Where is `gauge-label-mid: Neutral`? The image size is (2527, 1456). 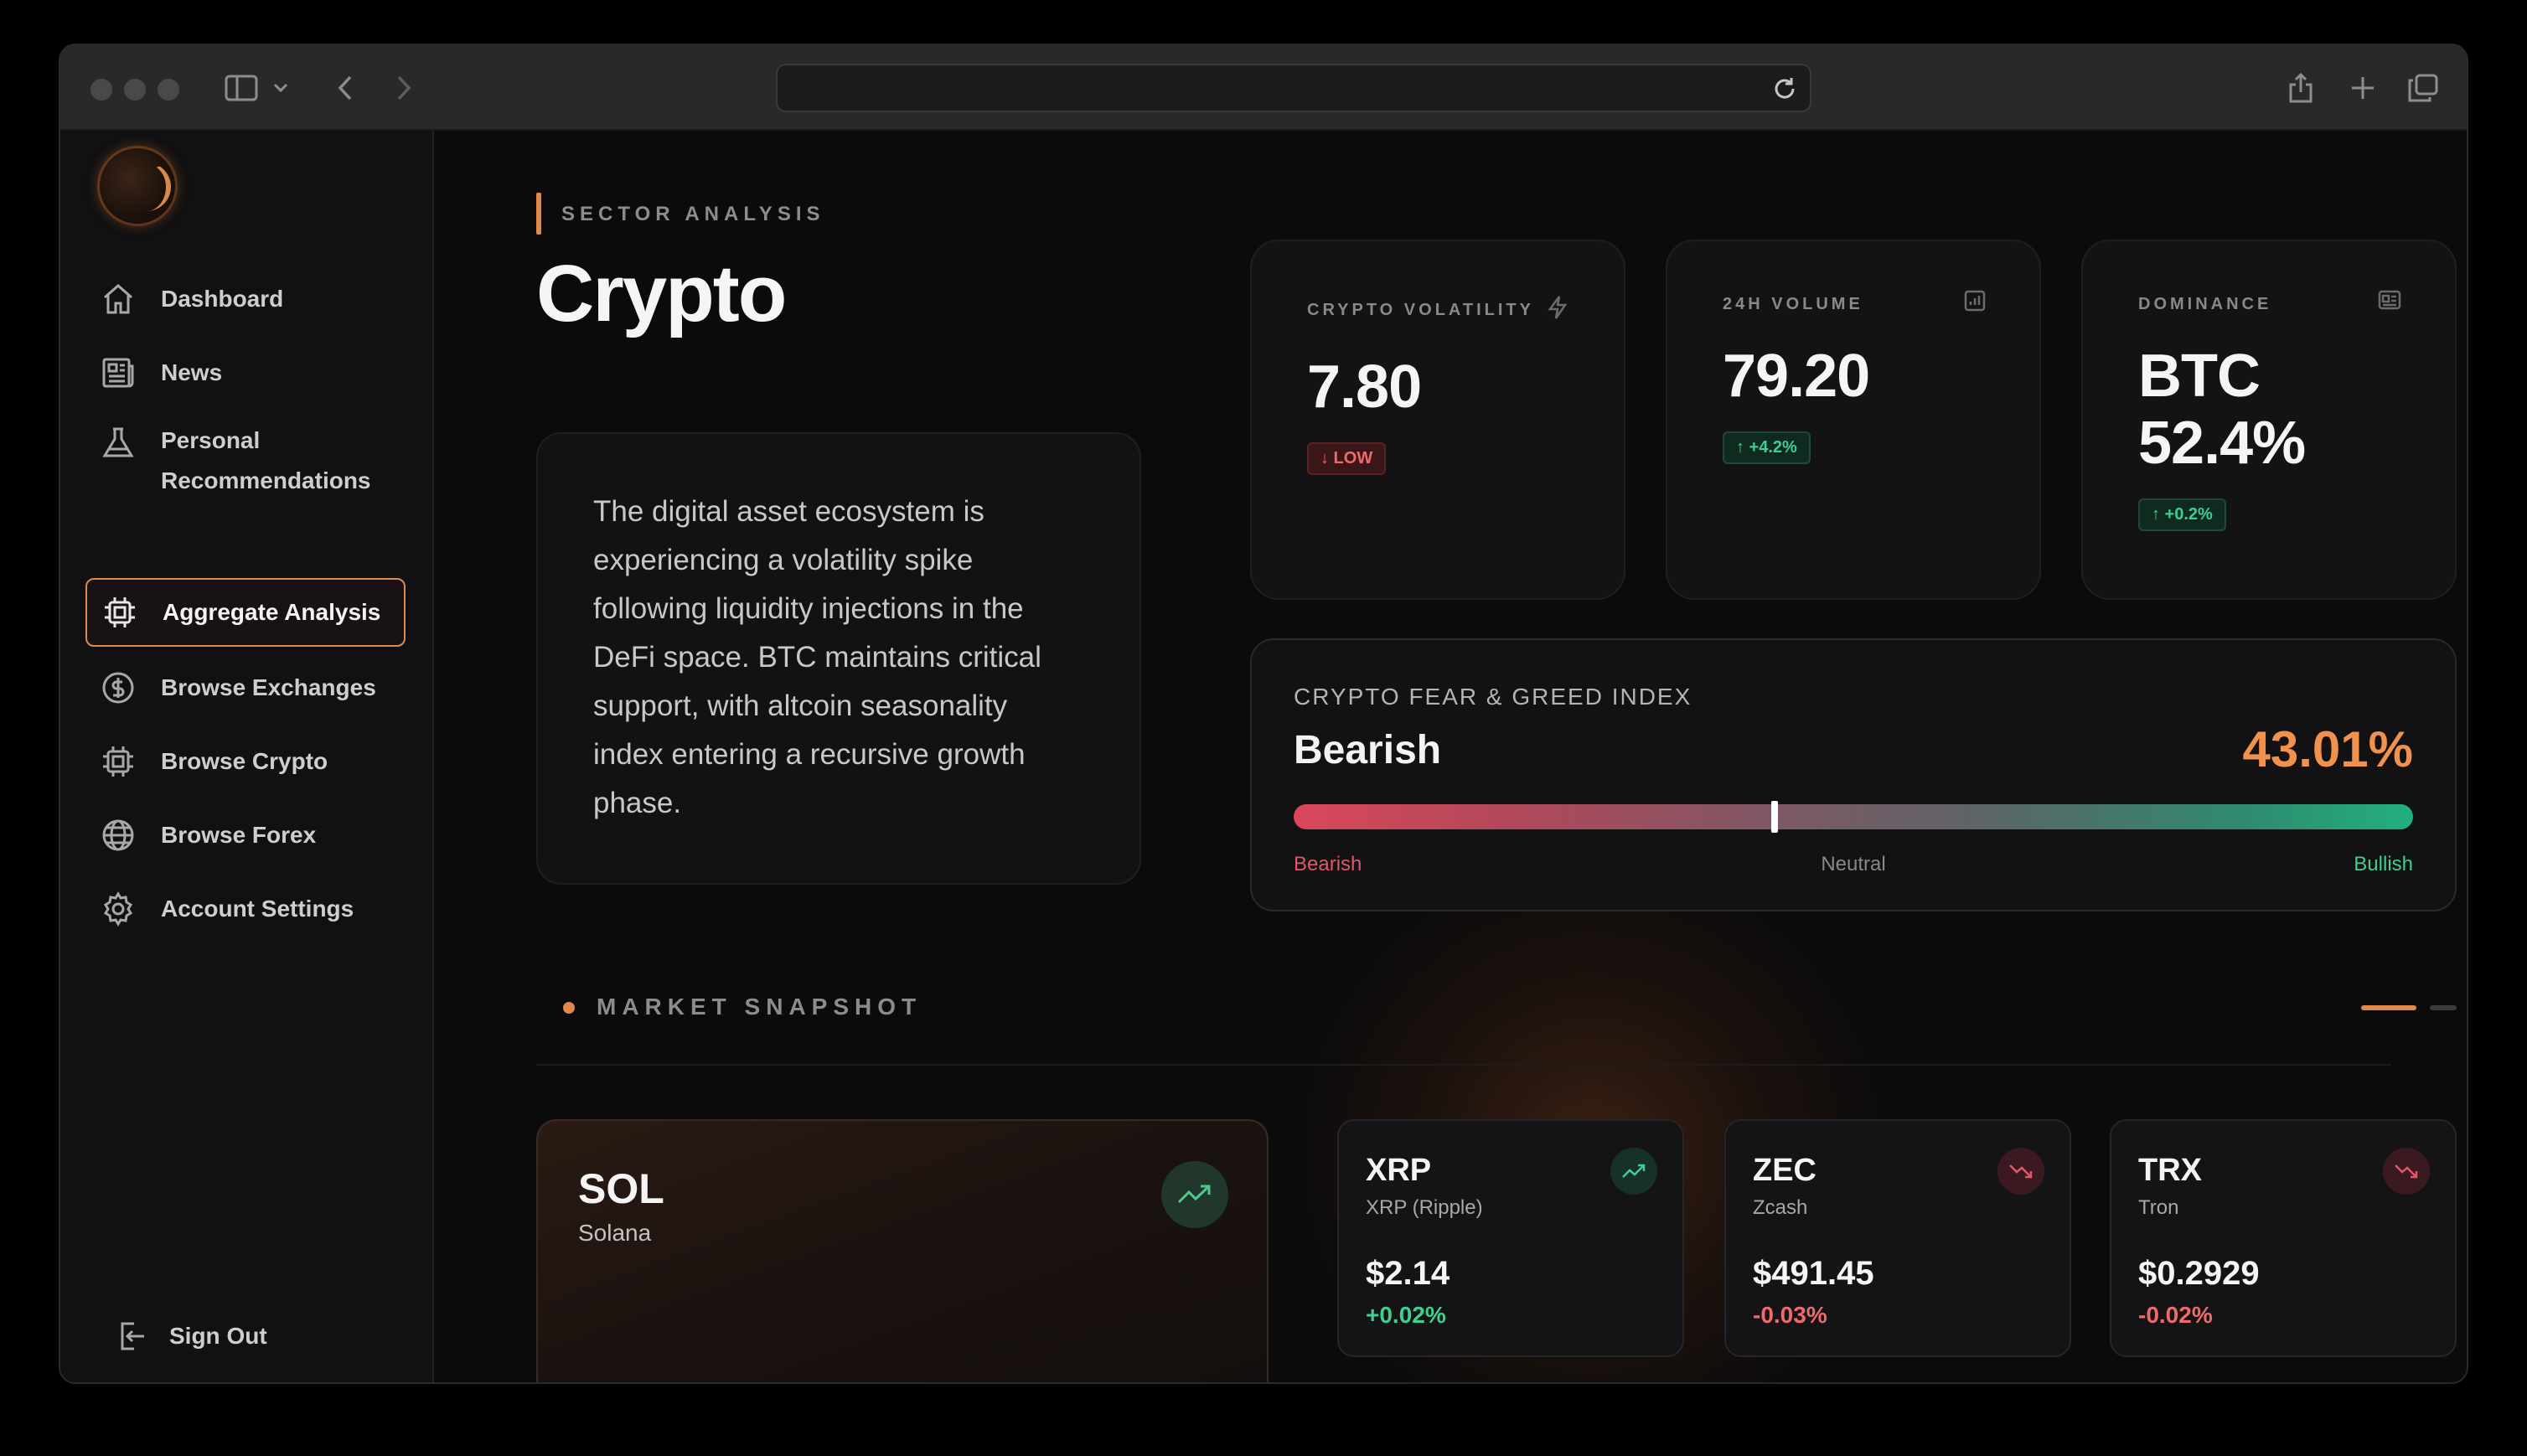
gauge-label-mid: Neutral is located at coordinates (1853, 864).